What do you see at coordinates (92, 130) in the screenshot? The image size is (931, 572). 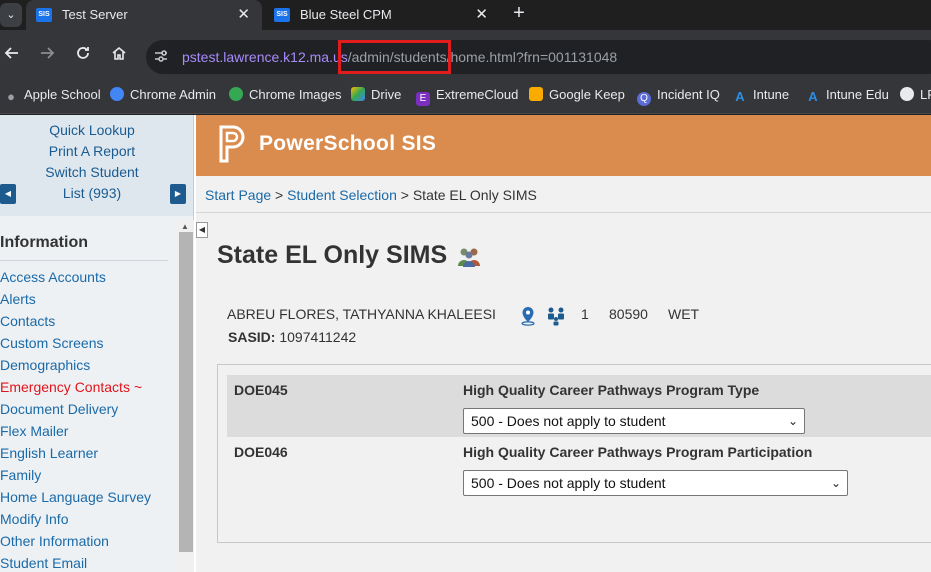 I see `quick-lookup-link: Quick Lookup` at bounding box center [92, 130].